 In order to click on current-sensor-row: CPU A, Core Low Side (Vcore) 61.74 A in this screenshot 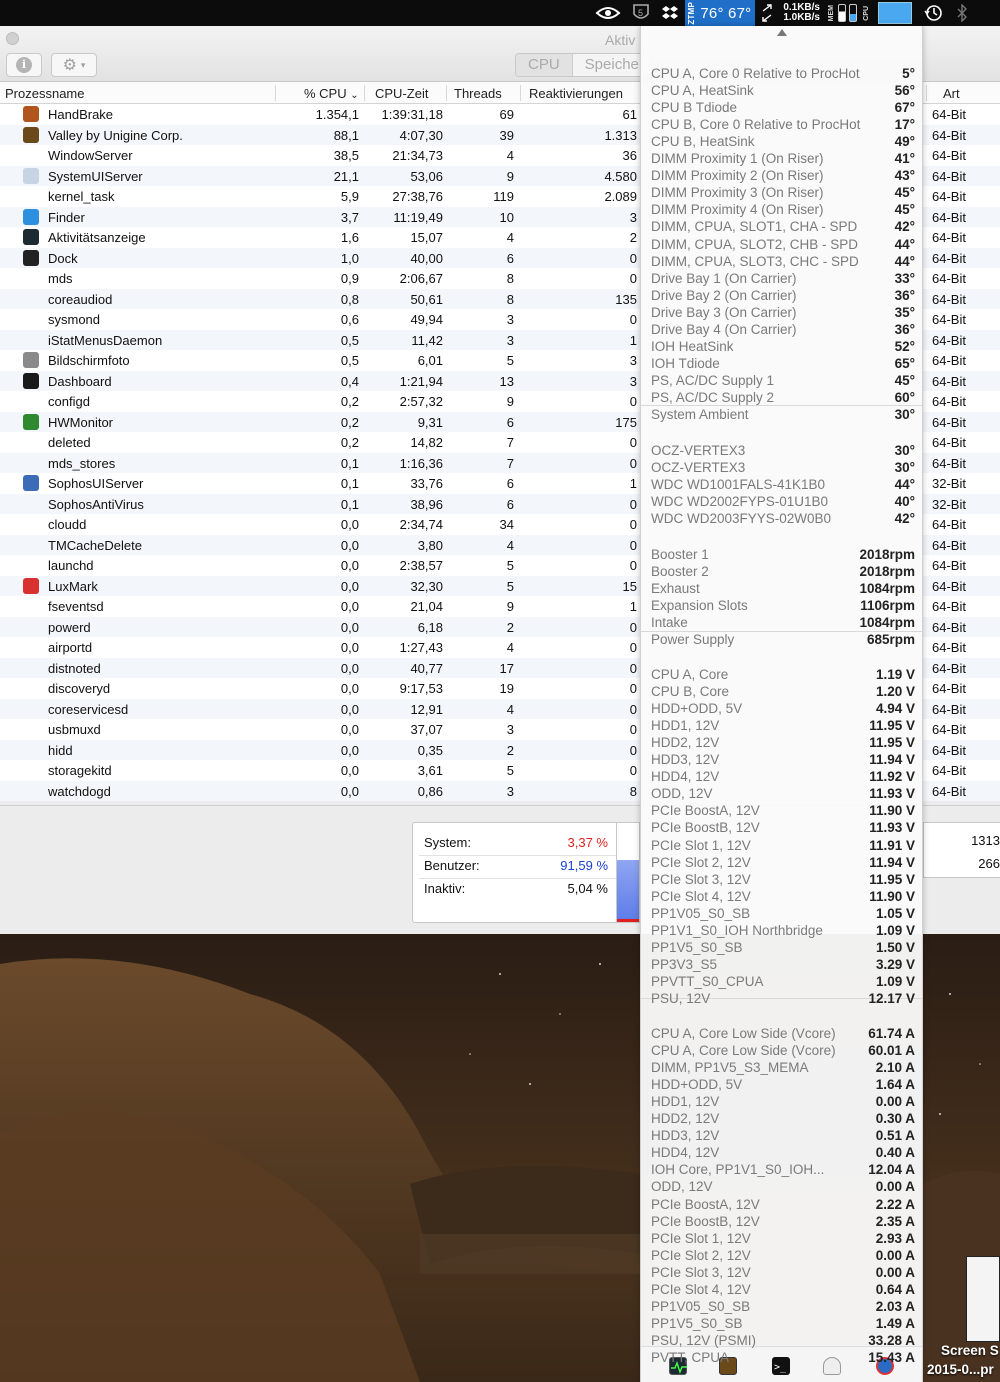, I will do `click(783, 1034)`.